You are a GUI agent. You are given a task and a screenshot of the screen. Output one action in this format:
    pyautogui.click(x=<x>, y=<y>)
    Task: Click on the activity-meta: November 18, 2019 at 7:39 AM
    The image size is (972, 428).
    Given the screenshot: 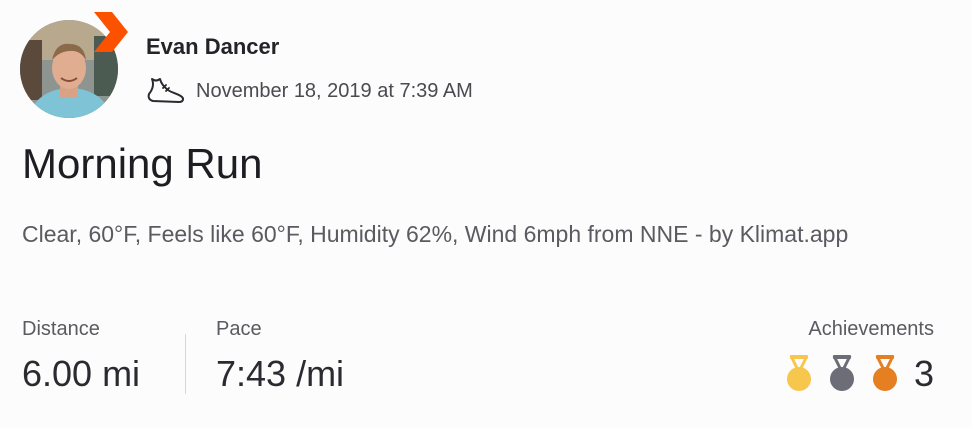 What is the action you would take?
    pyautogui.click(x=309, y=91)
    